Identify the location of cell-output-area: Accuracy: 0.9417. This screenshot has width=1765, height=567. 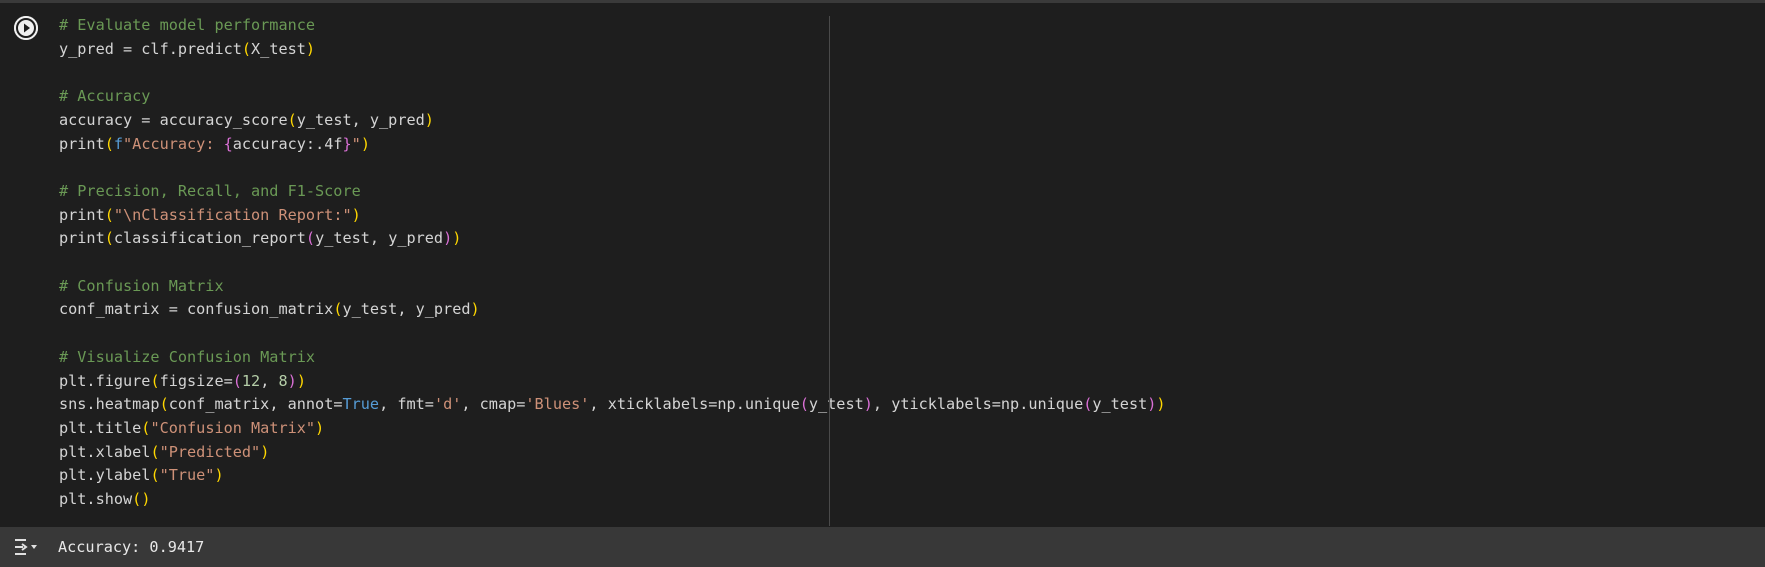
(882, 547).